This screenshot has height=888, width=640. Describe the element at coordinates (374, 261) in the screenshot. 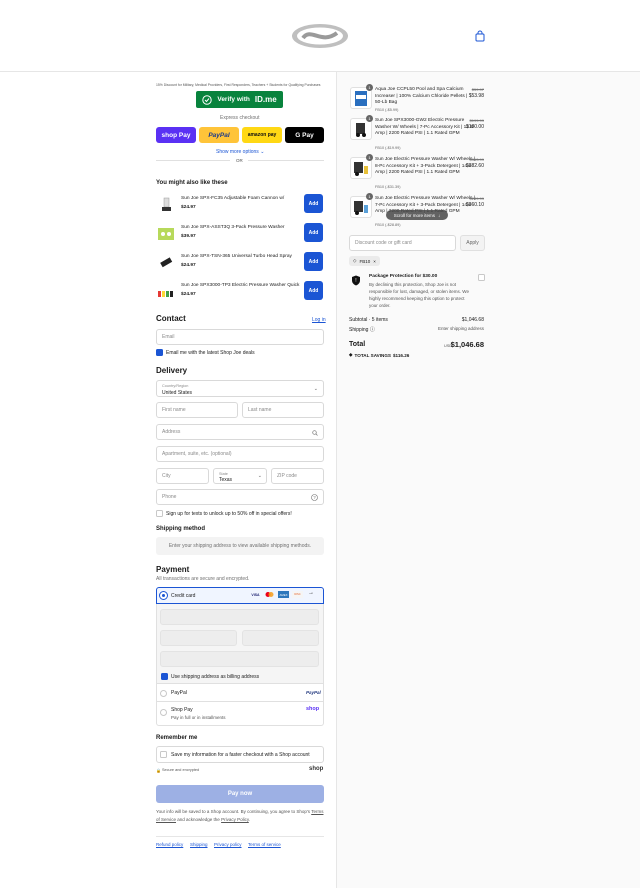

I see `close-icon: ×` at that location.